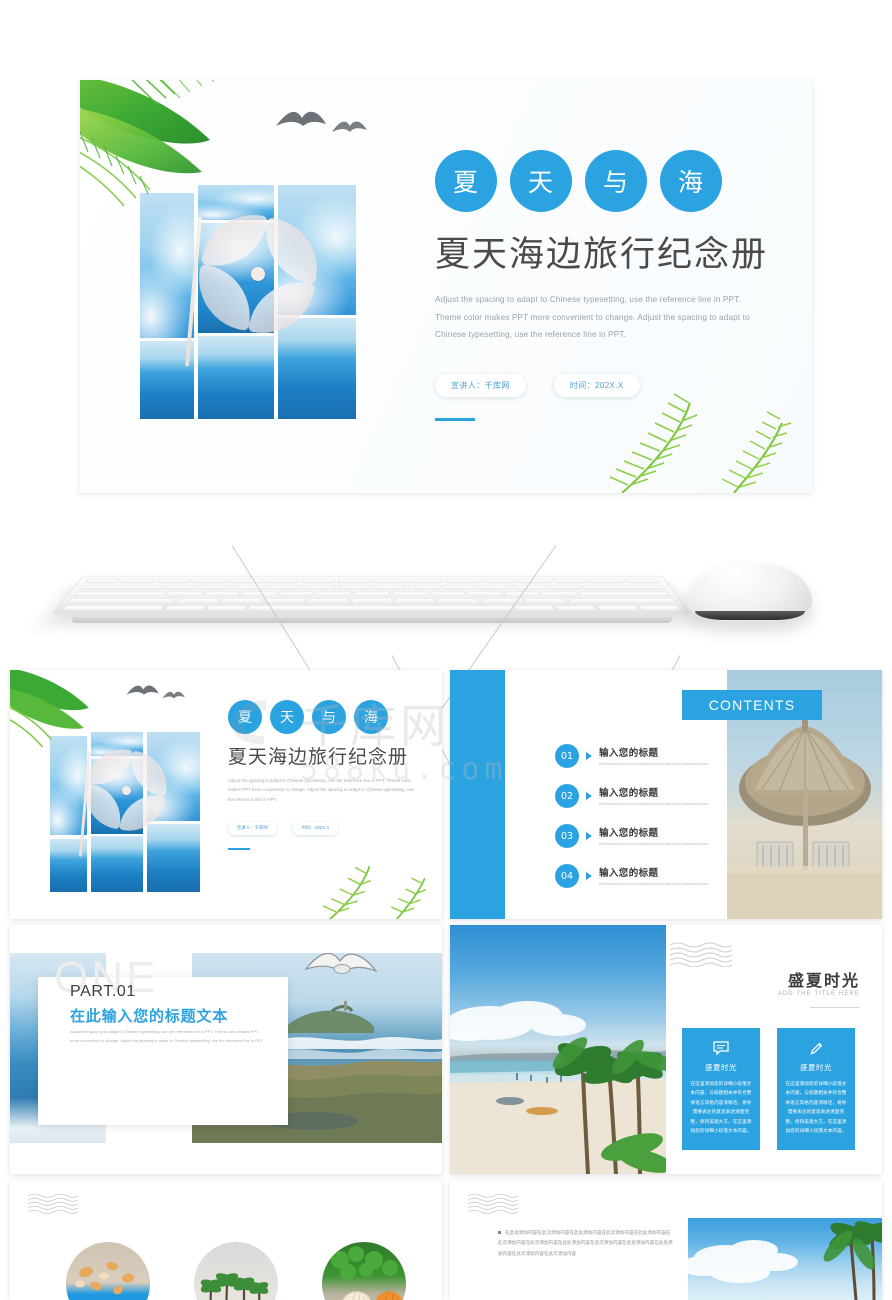 The height and width of the screenshot is (1300, 892). Describe the element at coordinates (315, 828) in the screenshot. I see `thumb-date-pill: 时间：202X.X` at that location.